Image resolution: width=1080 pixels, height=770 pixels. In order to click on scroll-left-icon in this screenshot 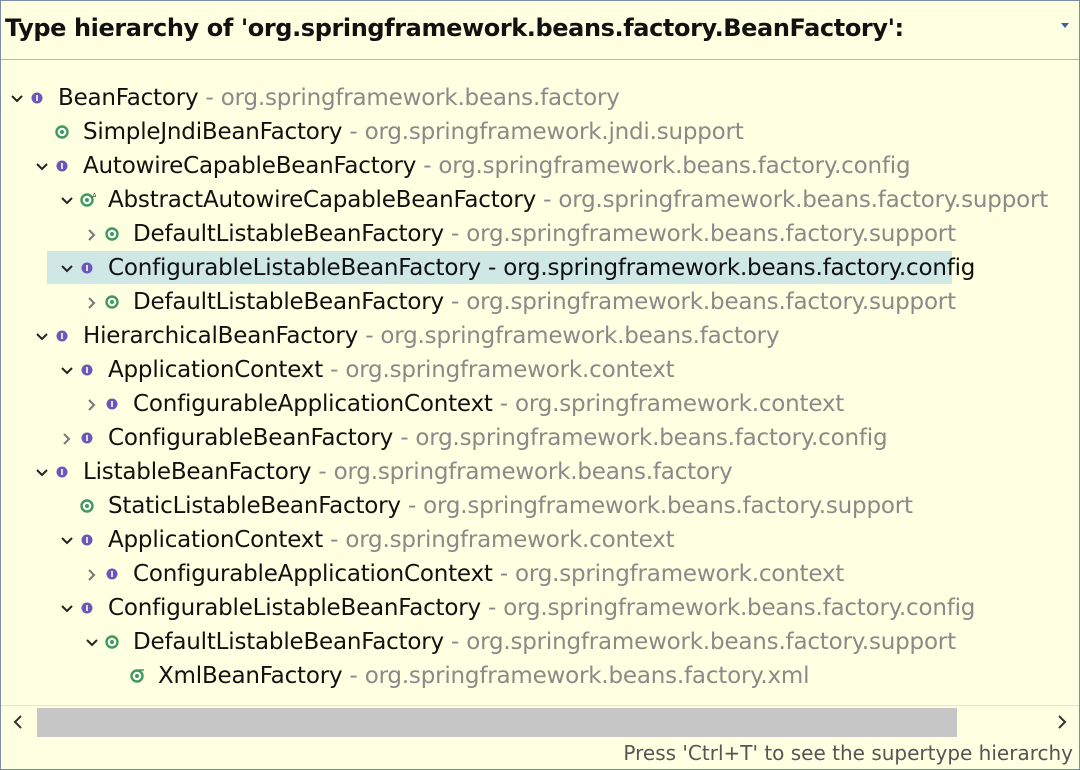, I will do `click(18, 722)`.